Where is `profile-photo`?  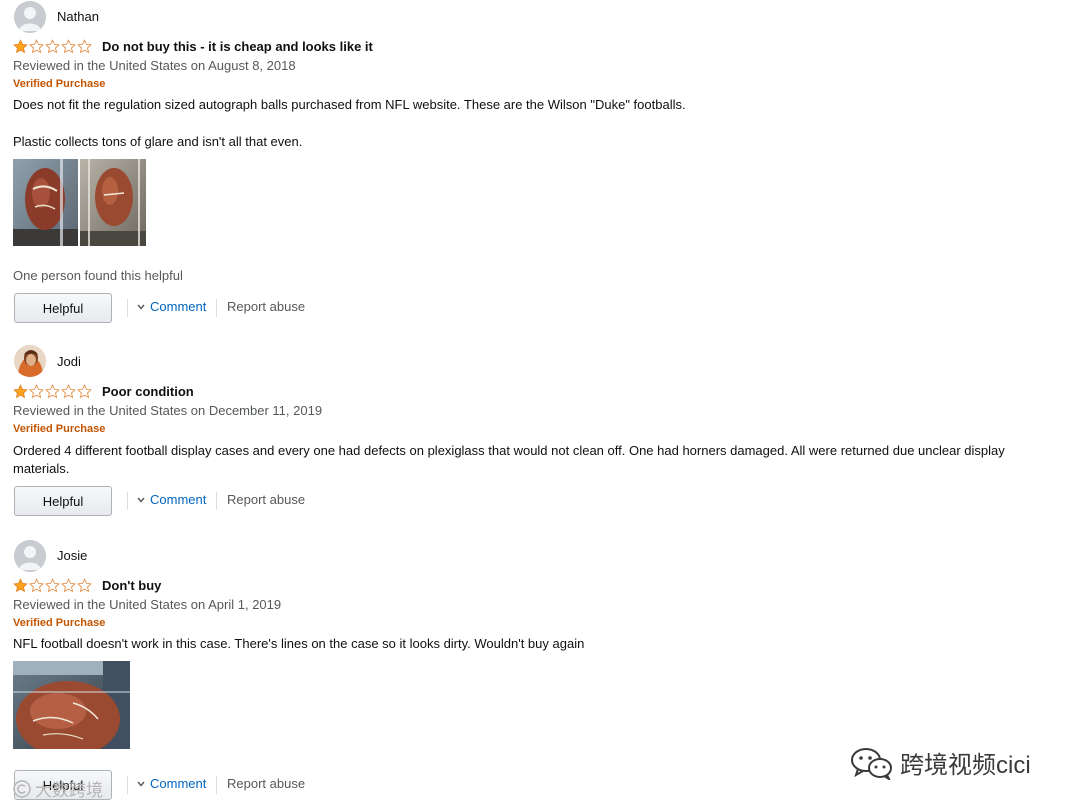
profile-photo is located at coordinates (30, 361).